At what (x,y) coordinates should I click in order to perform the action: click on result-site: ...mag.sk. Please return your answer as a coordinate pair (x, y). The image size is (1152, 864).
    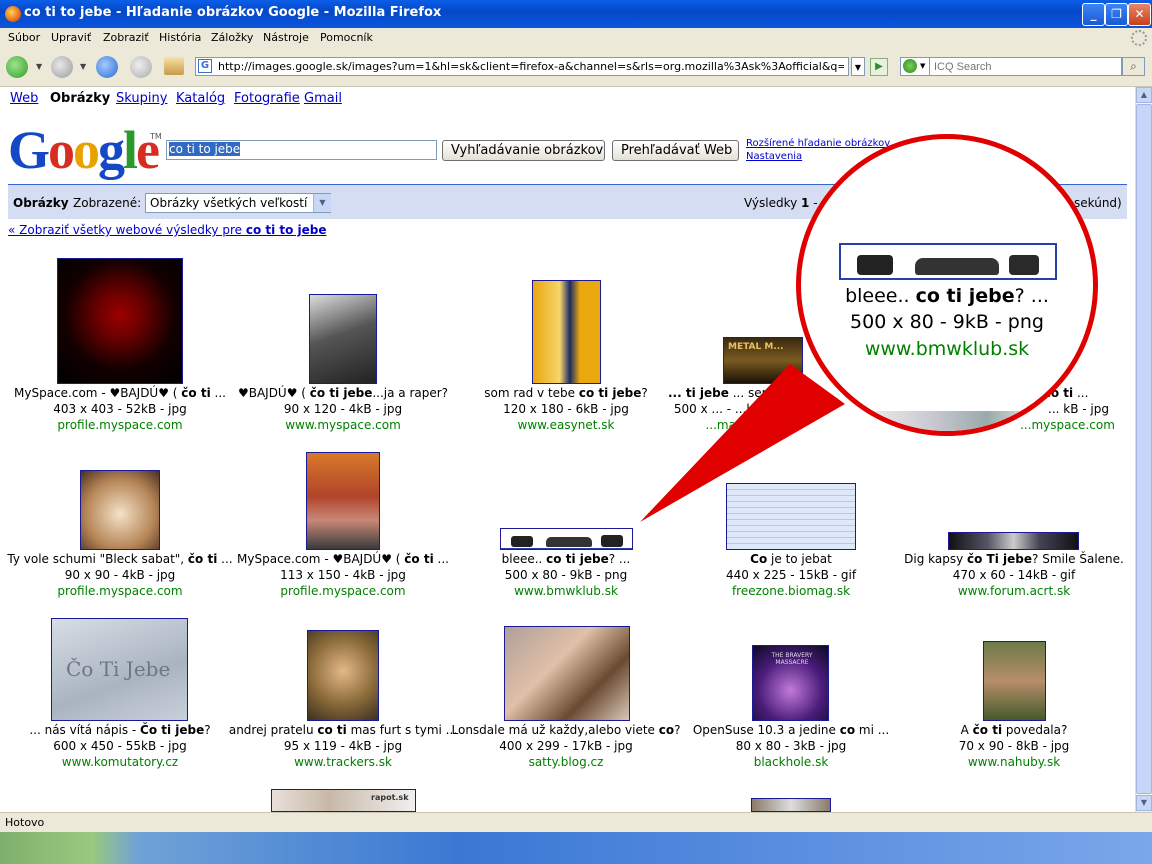
    Looking at the image, I should click on (733, 425).